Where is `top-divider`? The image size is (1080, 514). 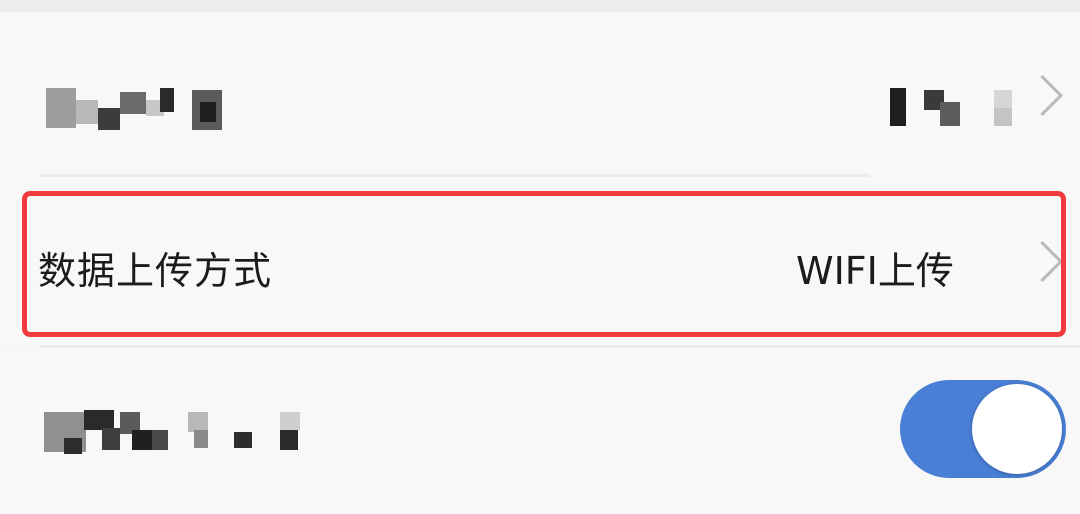
top-divider is located at coordinates (540, 6).